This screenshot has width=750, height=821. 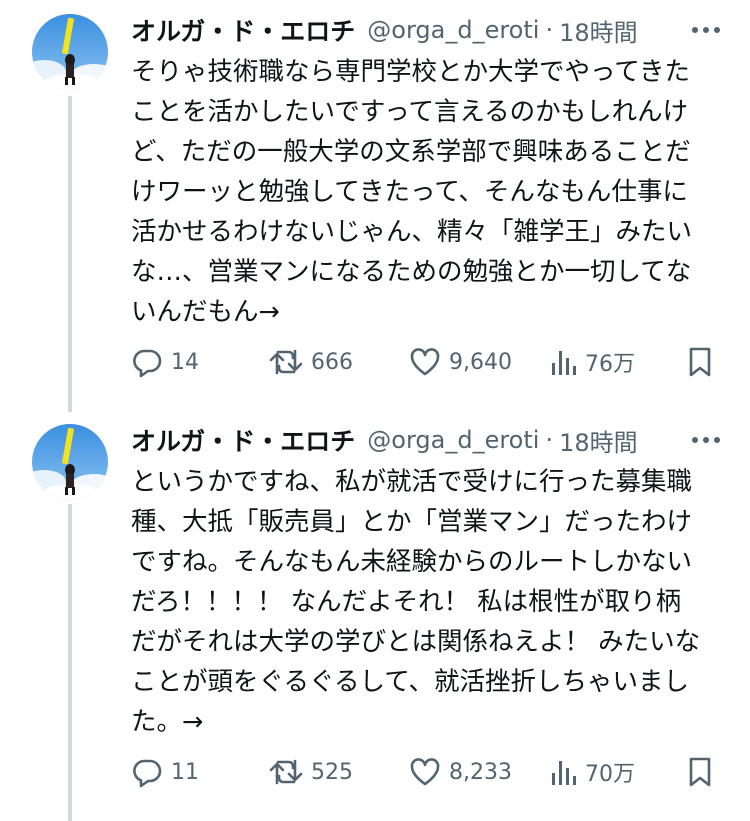 What do you see at coordinates (205, 312) in the screenshot?
I see `tweet-text-line: いんだもん→` at bounding box center [205, 312].